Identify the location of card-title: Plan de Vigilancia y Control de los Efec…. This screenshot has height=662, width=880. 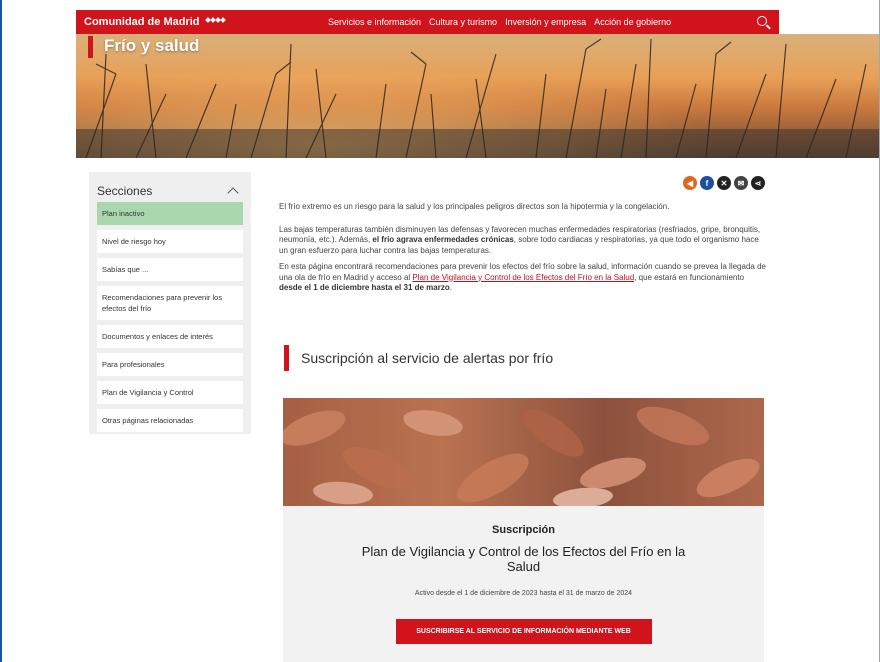
(523, 559).